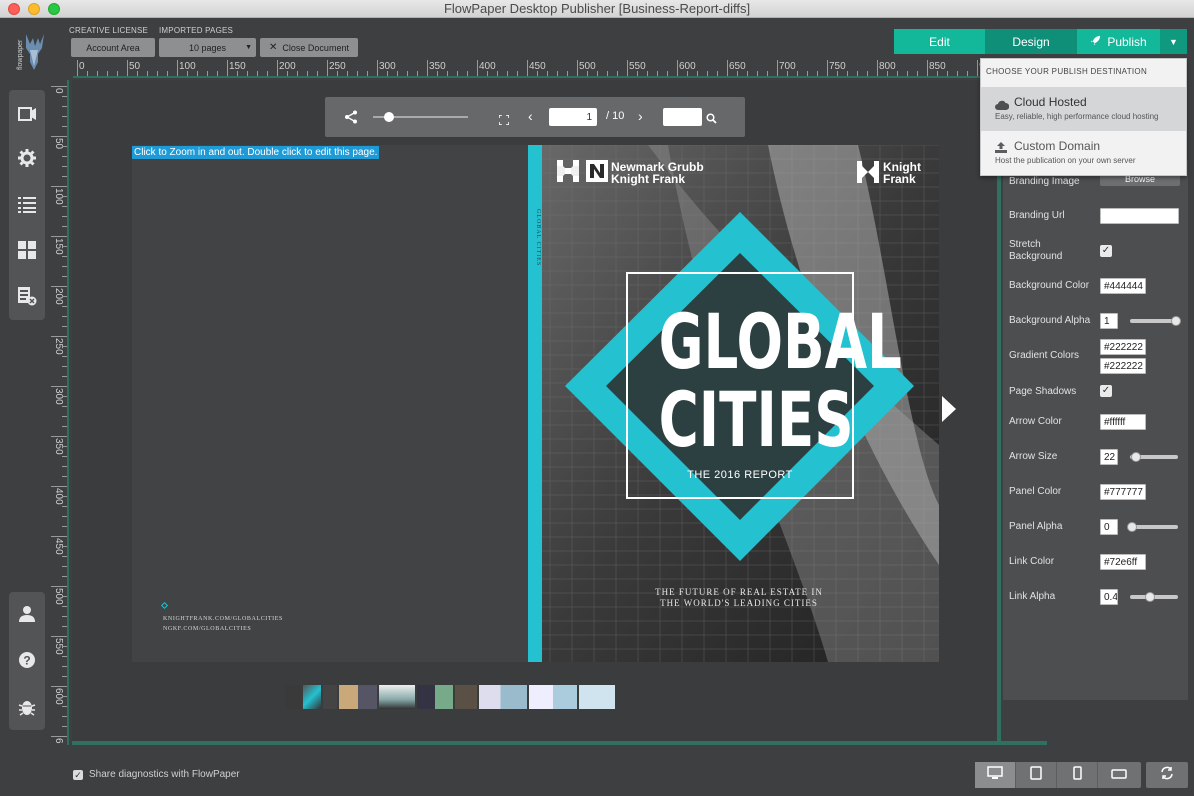 This screenshot has width=1194, height=796. I want to click on search-input, so click(682, 117).